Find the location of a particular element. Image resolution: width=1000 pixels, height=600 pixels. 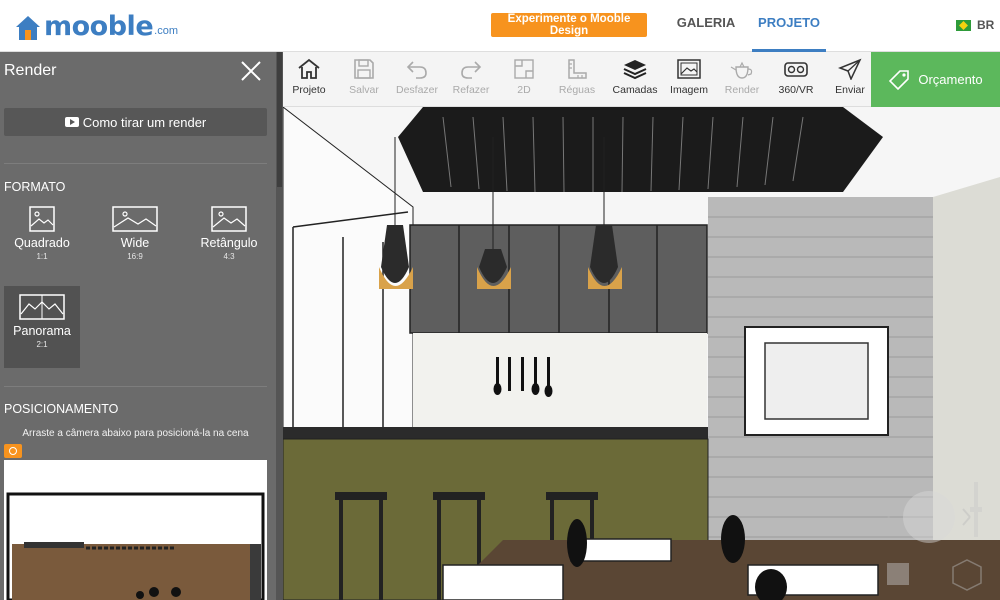

rectangle-image-icon is located at coordinates (229, 219).